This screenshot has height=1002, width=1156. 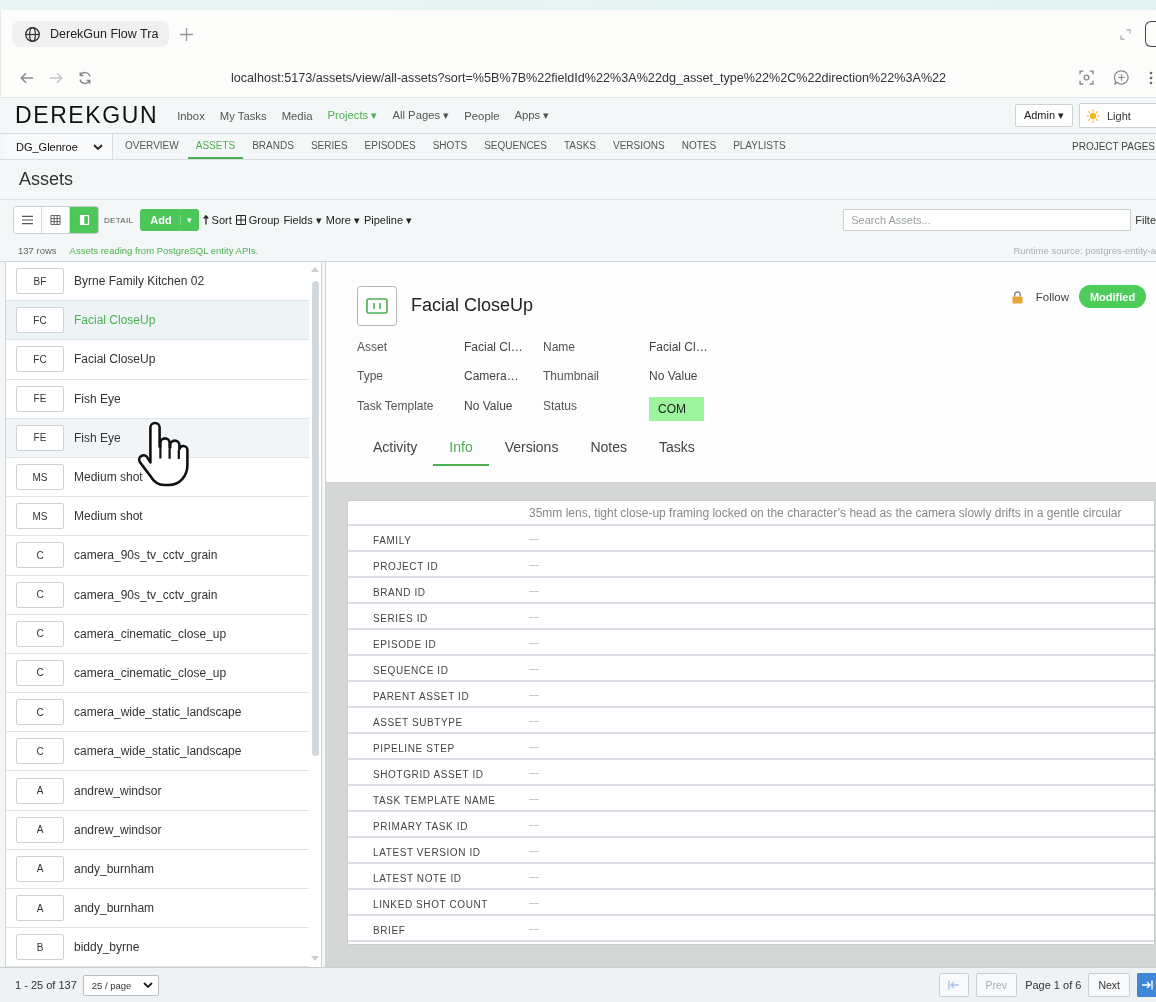 What do you see at coordinates (450, 146) in the screenshot?
I see `project-tab: SHOTS` at bounding box center [450, 146].